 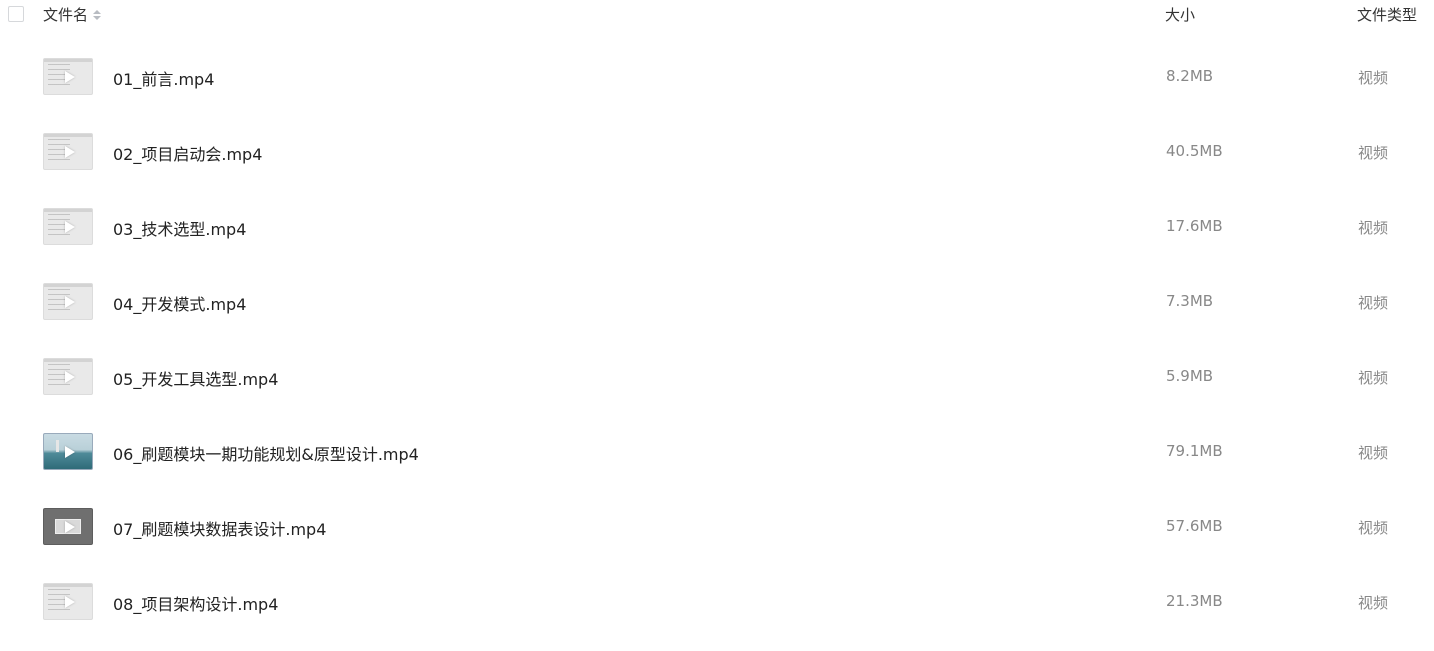 What do you see at coordinates (717, 15) in the screenshot?
I see `file-list-header: 文件名 大小 文件类型` at bounding box center [717, 15].